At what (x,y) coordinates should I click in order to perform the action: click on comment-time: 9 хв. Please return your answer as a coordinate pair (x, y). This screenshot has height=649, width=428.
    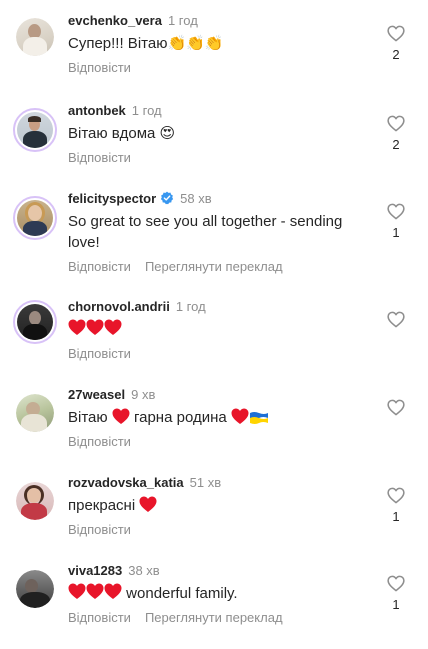
    Looking at the image, I should click on (143, 394).